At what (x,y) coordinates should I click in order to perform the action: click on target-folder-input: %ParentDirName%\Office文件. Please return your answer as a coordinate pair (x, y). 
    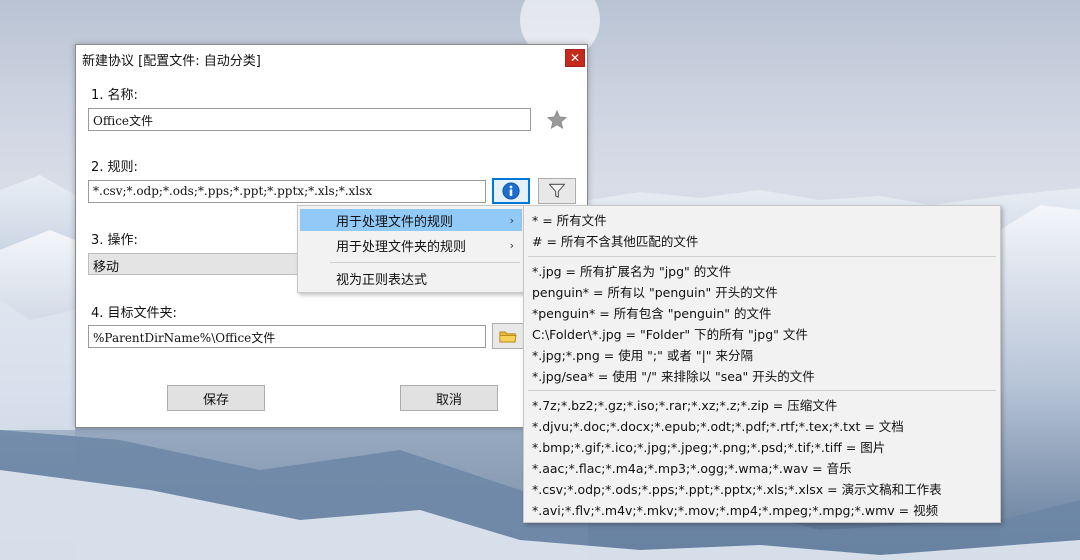
    Looking at the image, I should click on (287, 336).